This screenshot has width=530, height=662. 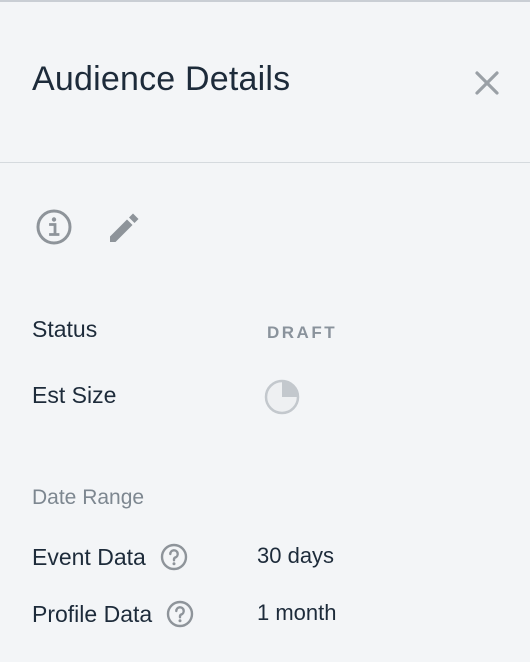 I want to click on pie-chart-icon, so click(x=282, y=397).